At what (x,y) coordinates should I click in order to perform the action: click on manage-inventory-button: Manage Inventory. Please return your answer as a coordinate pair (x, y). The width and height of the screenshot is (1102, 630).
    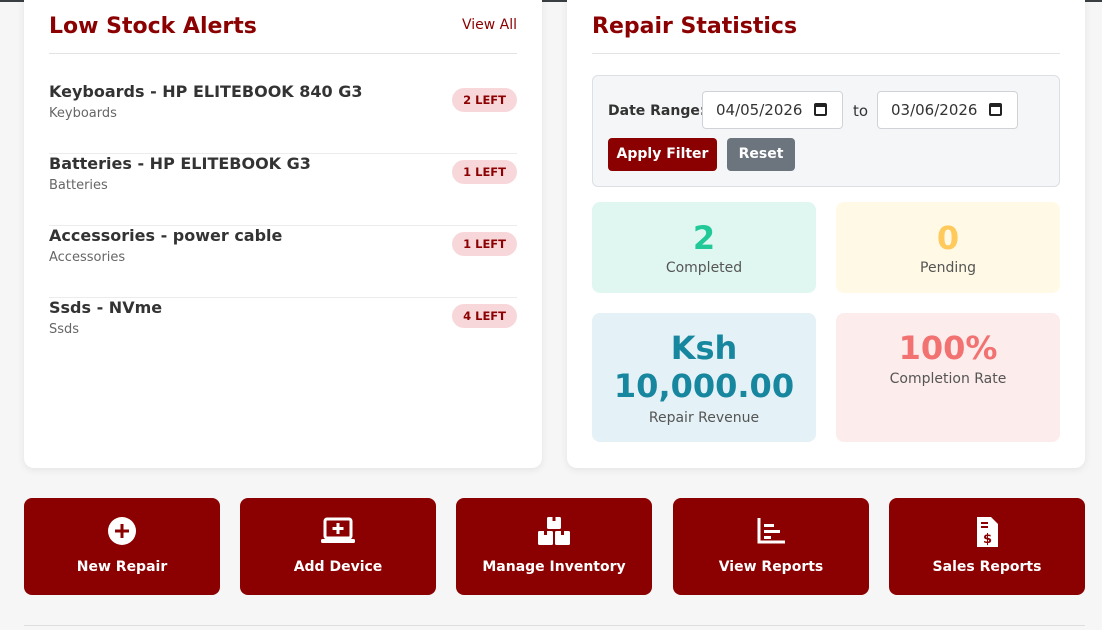
    Looking at the image, I should click on (554, 546).